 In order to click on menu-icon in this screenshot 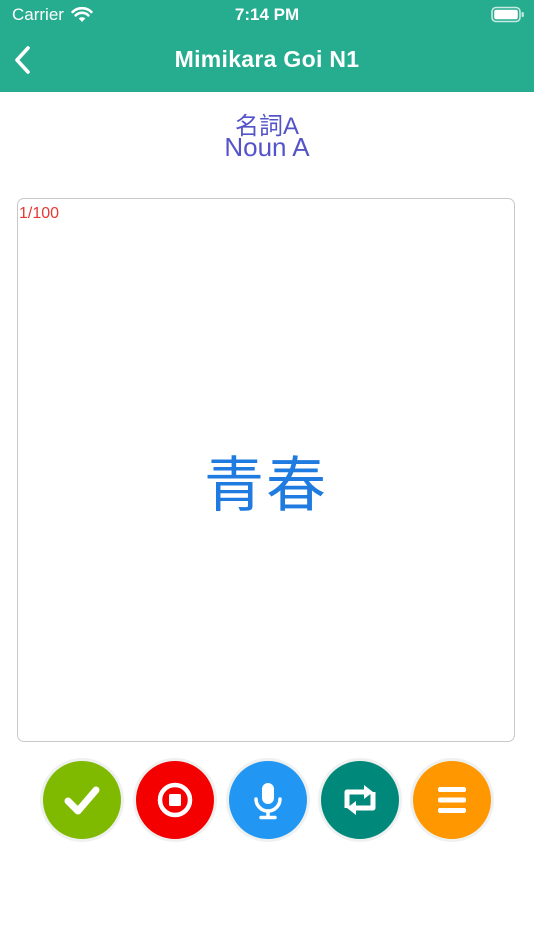, I will do `click(452, 800)`.